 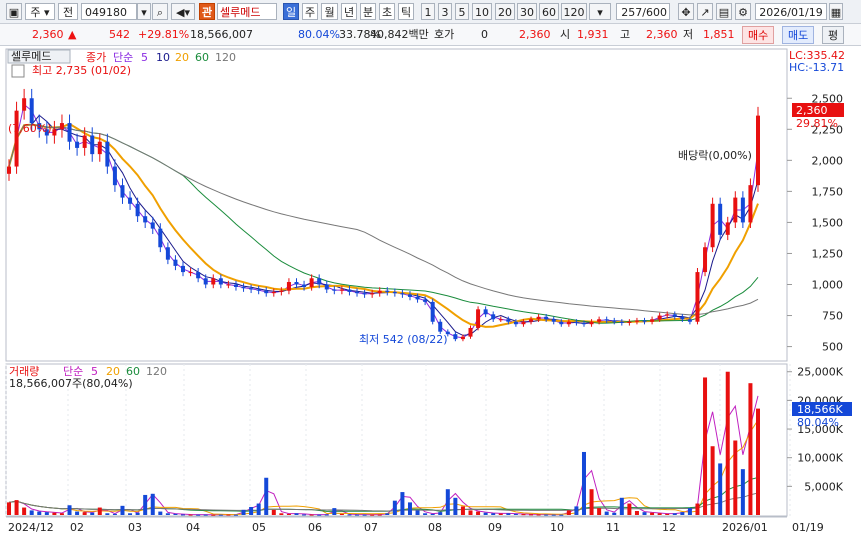 What do you see at coordinates (403, 339) in the screenshot?
I see `low-note: 최저 542 (08/22)` at bounding box center [403, 339].